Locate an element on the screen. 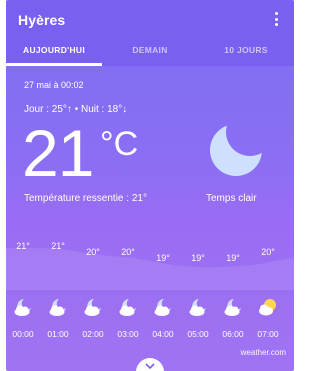 Image resolution: width=320 pixels, height=371 pixels. hourly-forecast: 00:00 01:00 02:00 03:00 04:00 05:00 06:00 07:00 is located at coordinates (150, 317).